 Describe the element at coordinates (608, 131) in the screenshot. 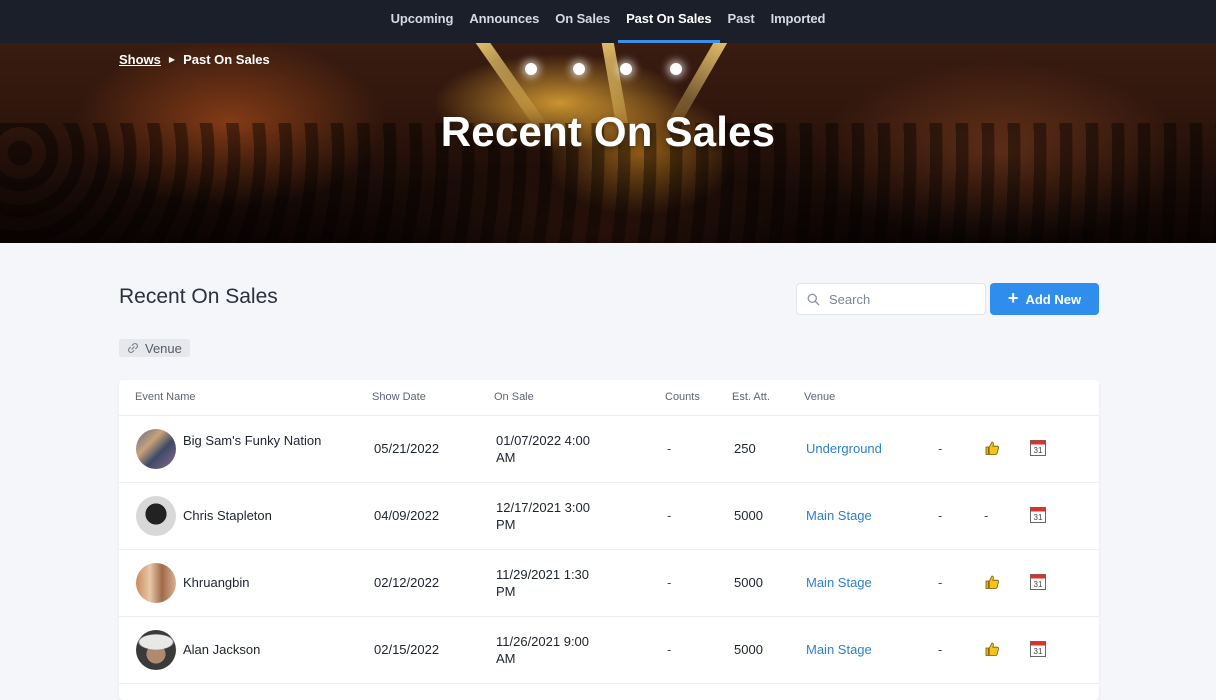

I see `hero-title: Recent On Sales` at that location.